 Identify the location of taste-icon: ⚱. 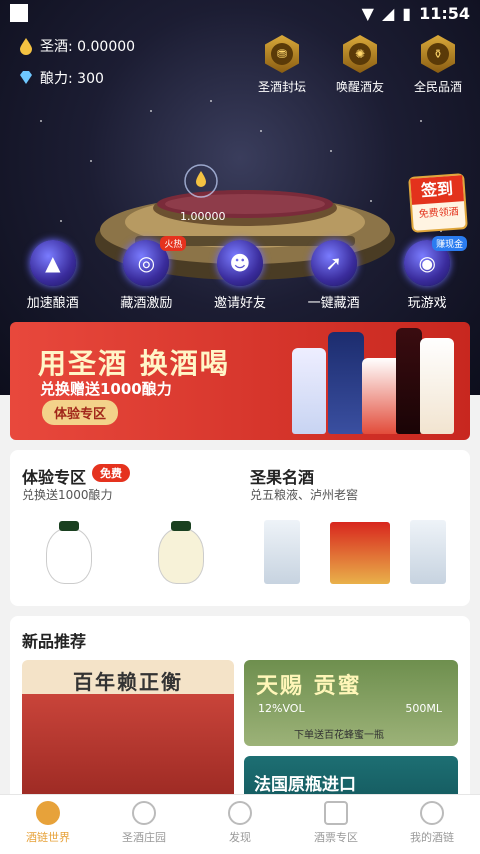
(438, 54).